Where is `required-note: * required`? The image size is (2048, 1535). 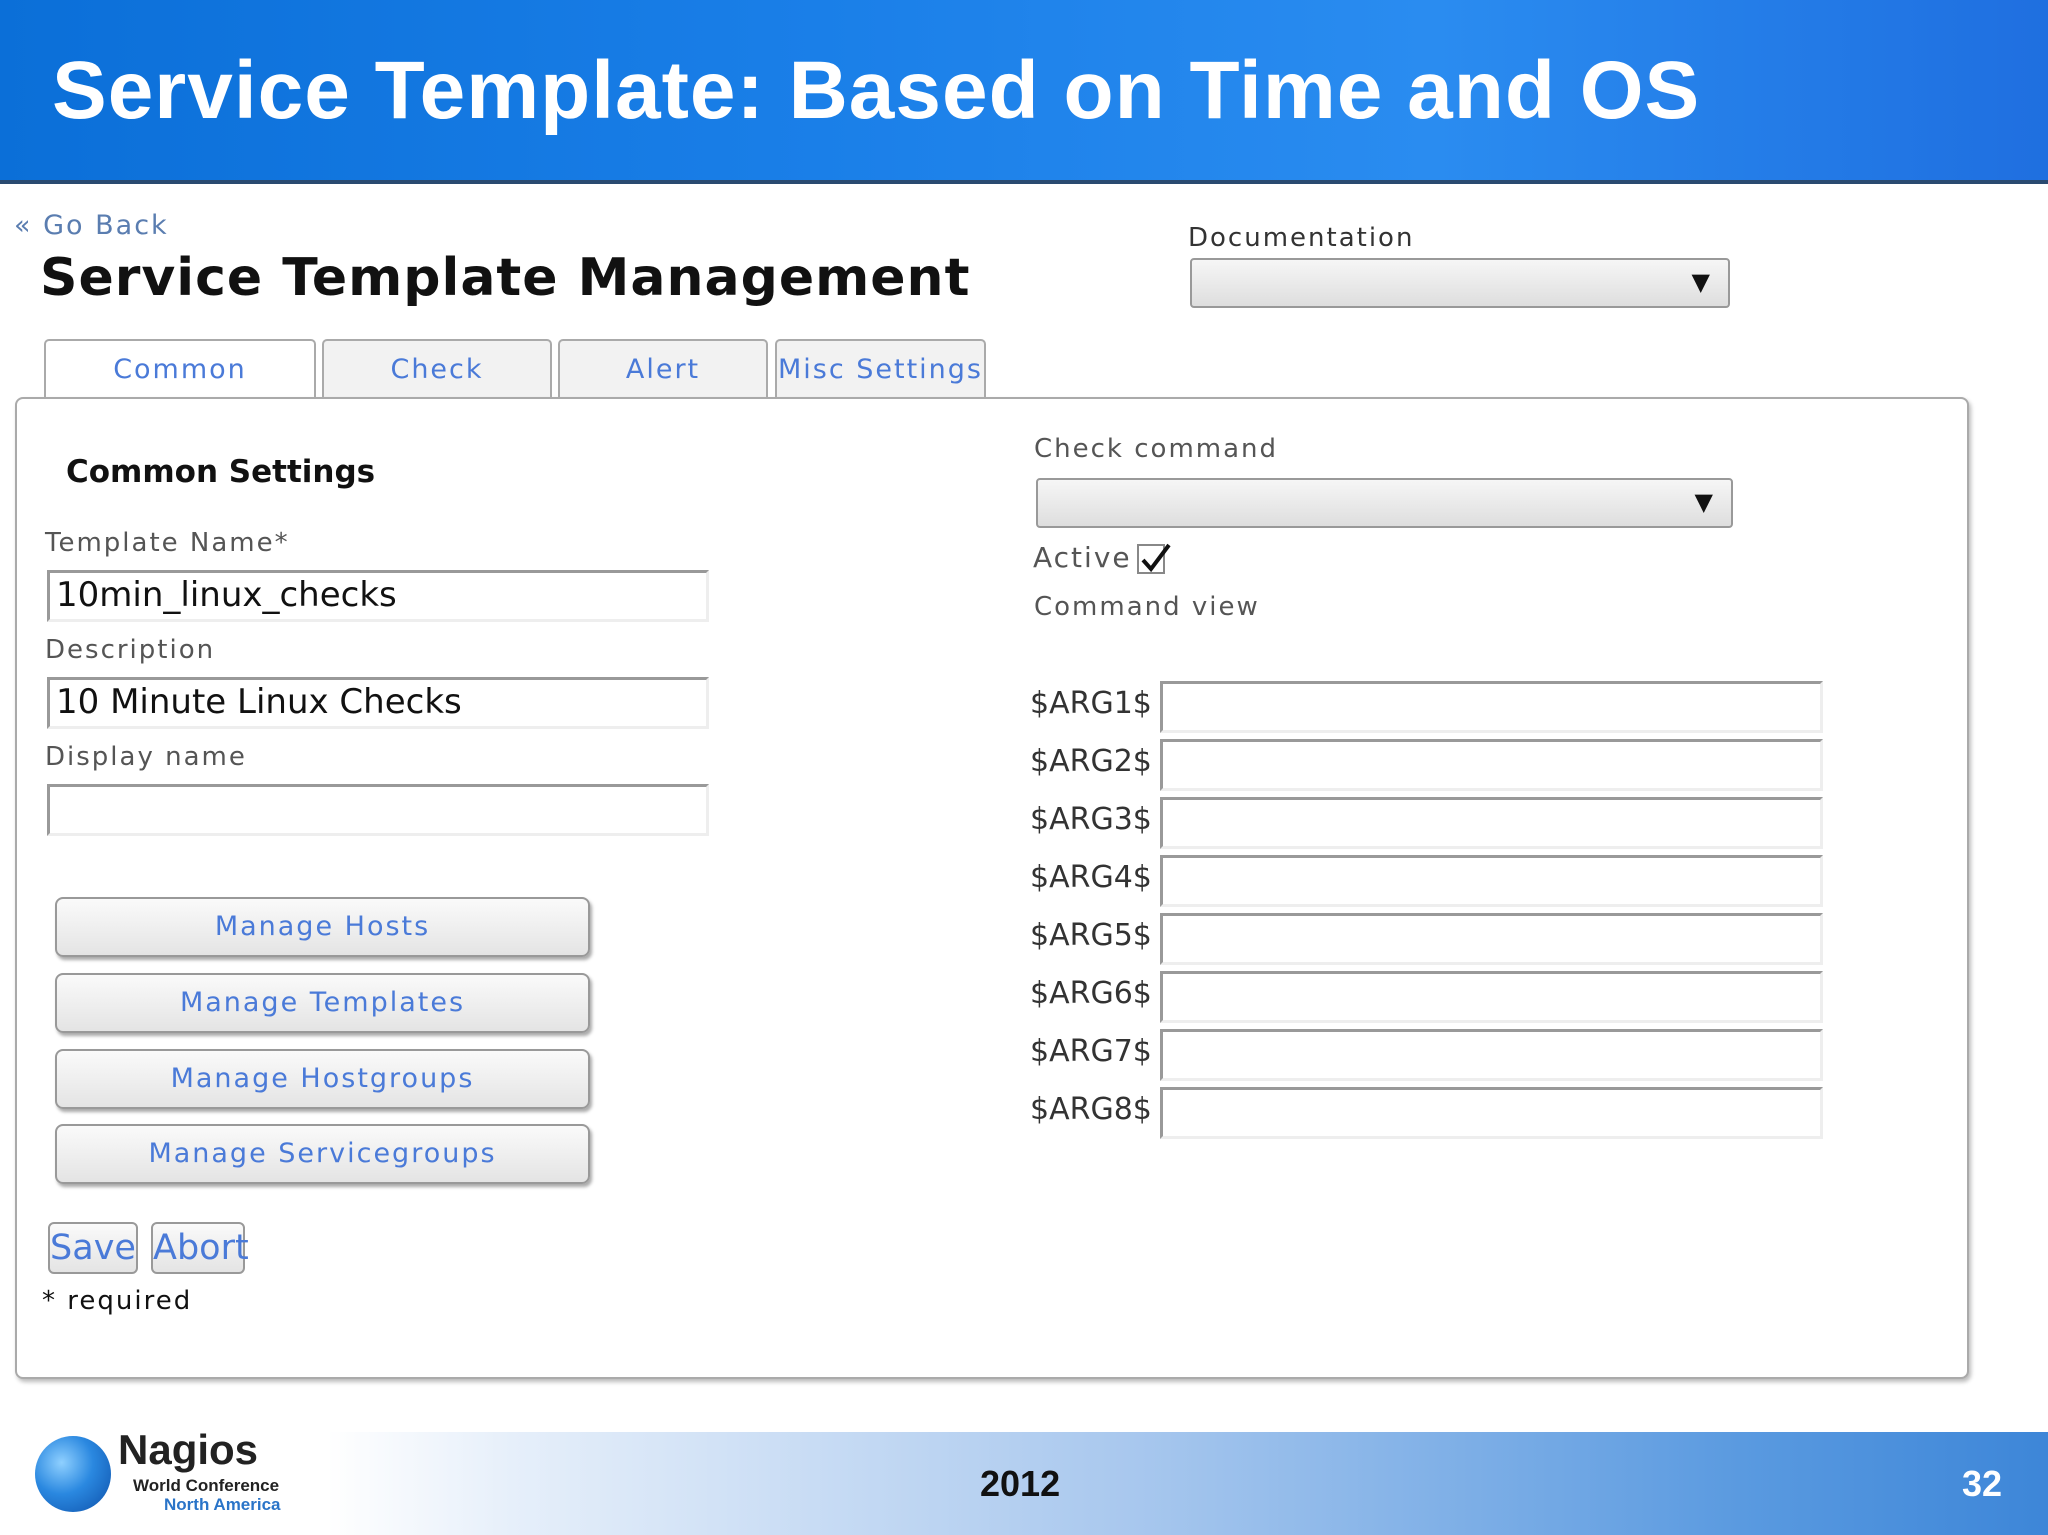
required-note: * required is located at coordinates (117, 1301).